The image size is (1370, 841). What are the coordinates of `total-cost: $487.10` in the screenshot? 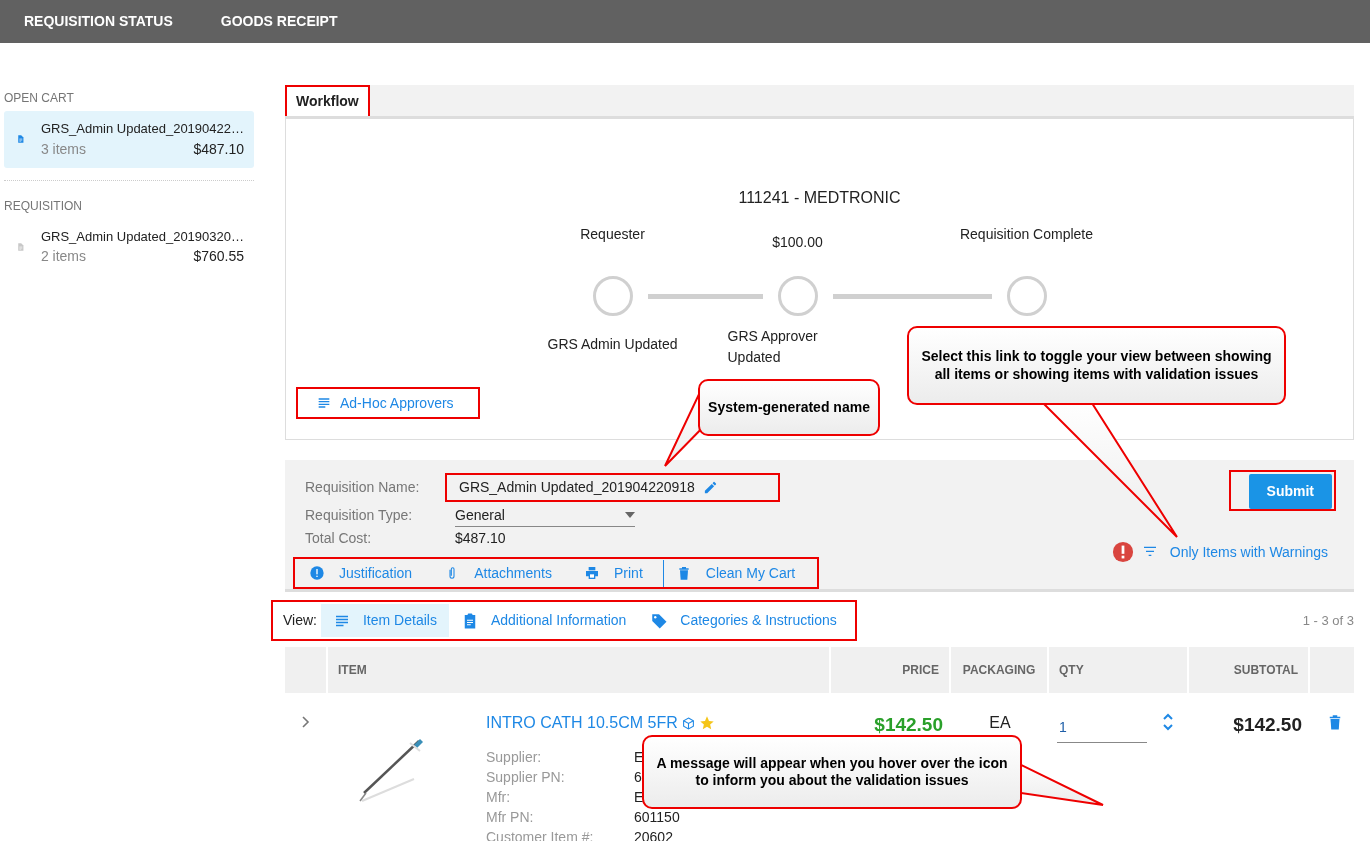 It's located at (480, 538).